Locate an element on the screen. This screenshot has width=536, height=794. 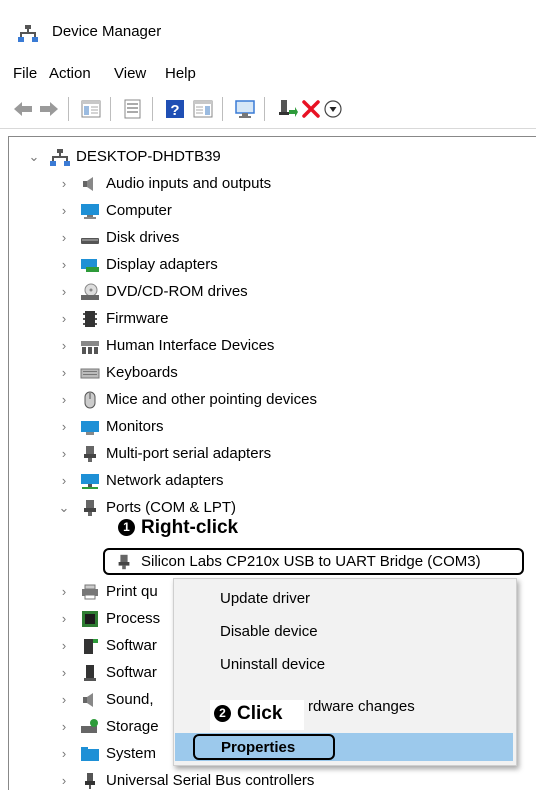
tree-item-audio: › Audio inputs and outputs is located at coordinates (163, 183).